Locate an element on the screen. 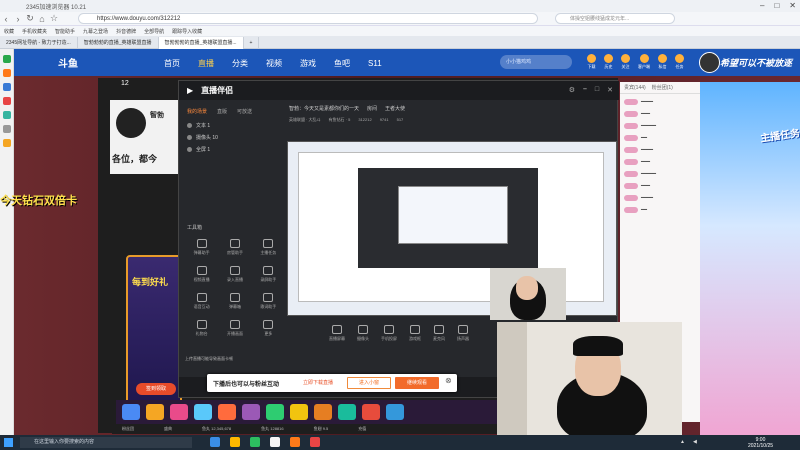  task-button: 任务 is located at coordinates (679, 62).